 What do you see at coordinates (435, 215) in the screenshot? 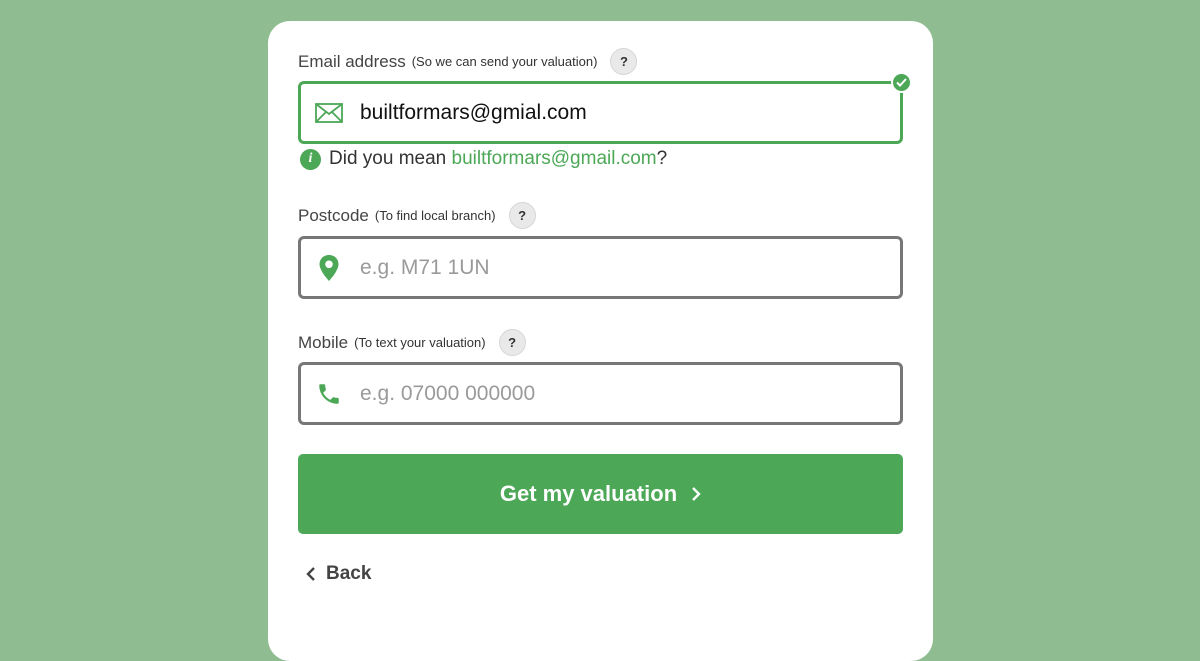
I see `postcode-hint: (To find local branch)` at bounding box center [435, 215].